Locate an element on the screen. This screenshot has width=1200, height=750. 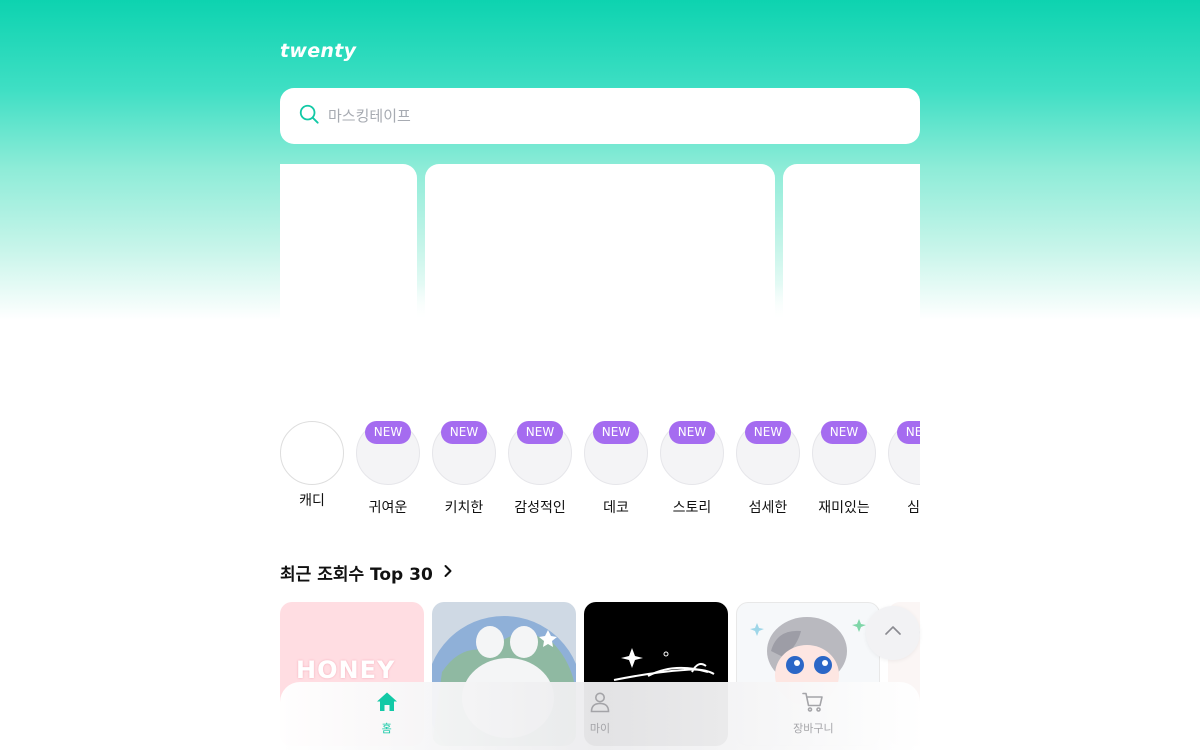
nav-cart: 장바구니 is located at coordinates (813, 716).